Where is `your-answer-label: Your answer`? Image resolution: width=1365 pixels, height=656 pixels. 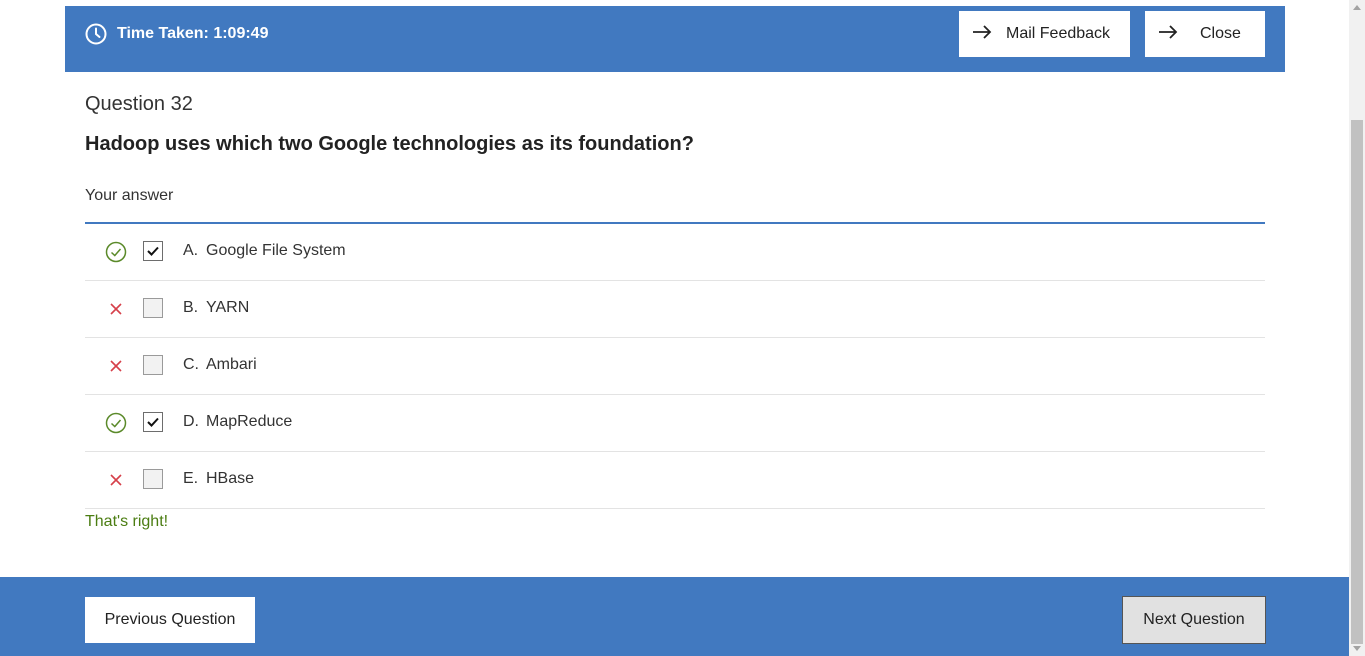 your-answer-label: Your answer is located at coordinates (129, 195).